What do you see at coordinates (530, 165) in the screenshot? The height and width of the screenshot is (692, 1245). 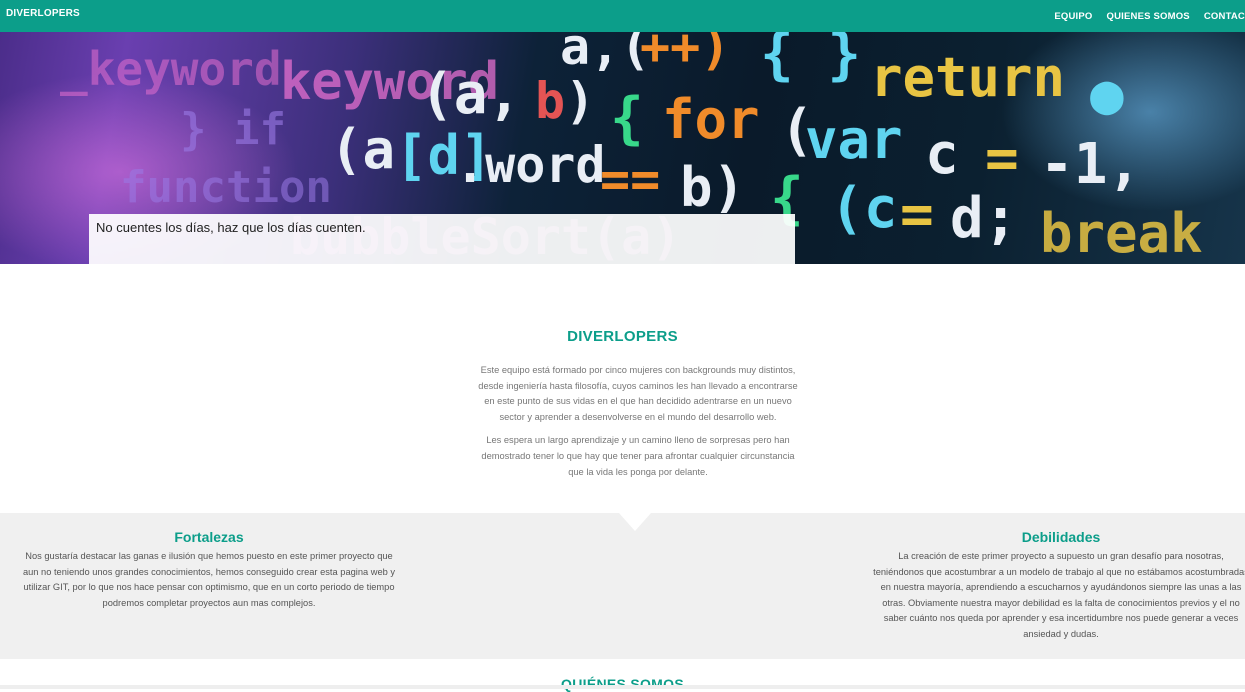 I see `code-decoration: .word` at bounding box center [530, 165].